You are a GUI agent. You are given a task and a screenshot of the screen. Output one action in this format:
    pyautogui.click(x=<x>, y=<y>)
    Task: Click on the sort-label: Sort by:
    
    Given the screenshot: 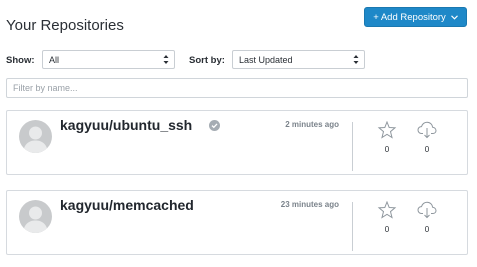 What is the action you would take?
    pyautogui.click(x=207, y=60)
    